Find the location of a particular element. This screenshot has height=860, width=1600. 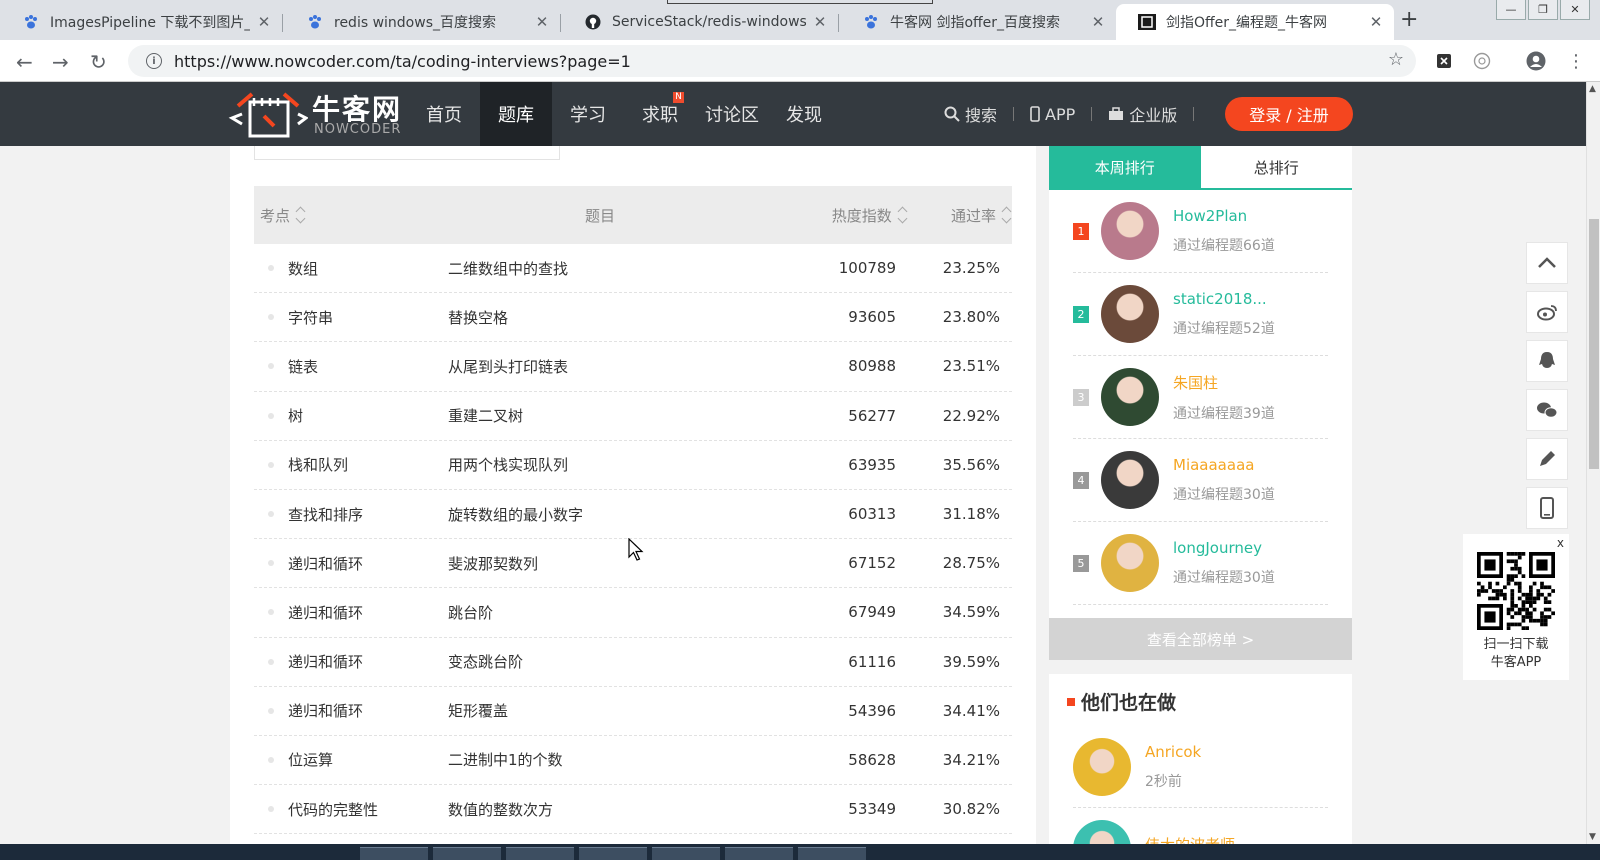

menu-icon: ⋮ is located at coordinates (1576, 61).